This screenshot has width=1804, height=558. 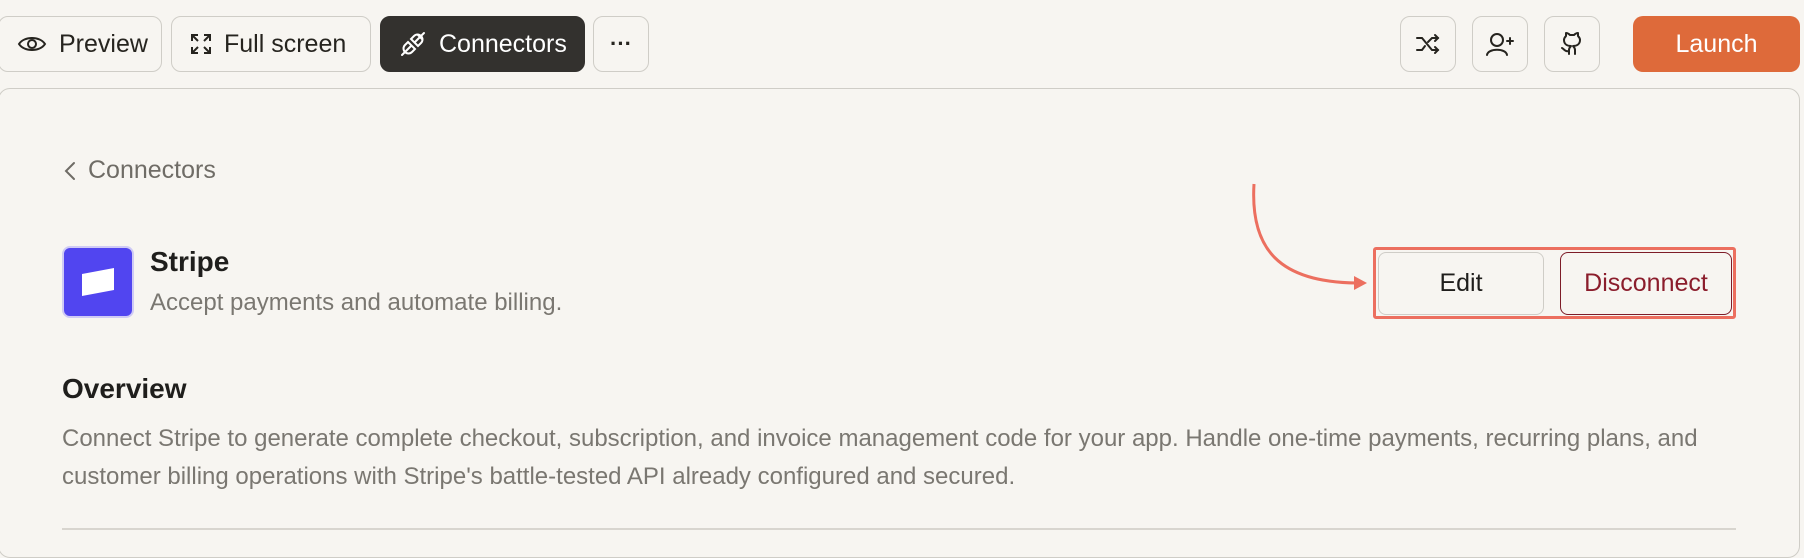 I want to click on stripe-logo, so click(x=98, y=282).